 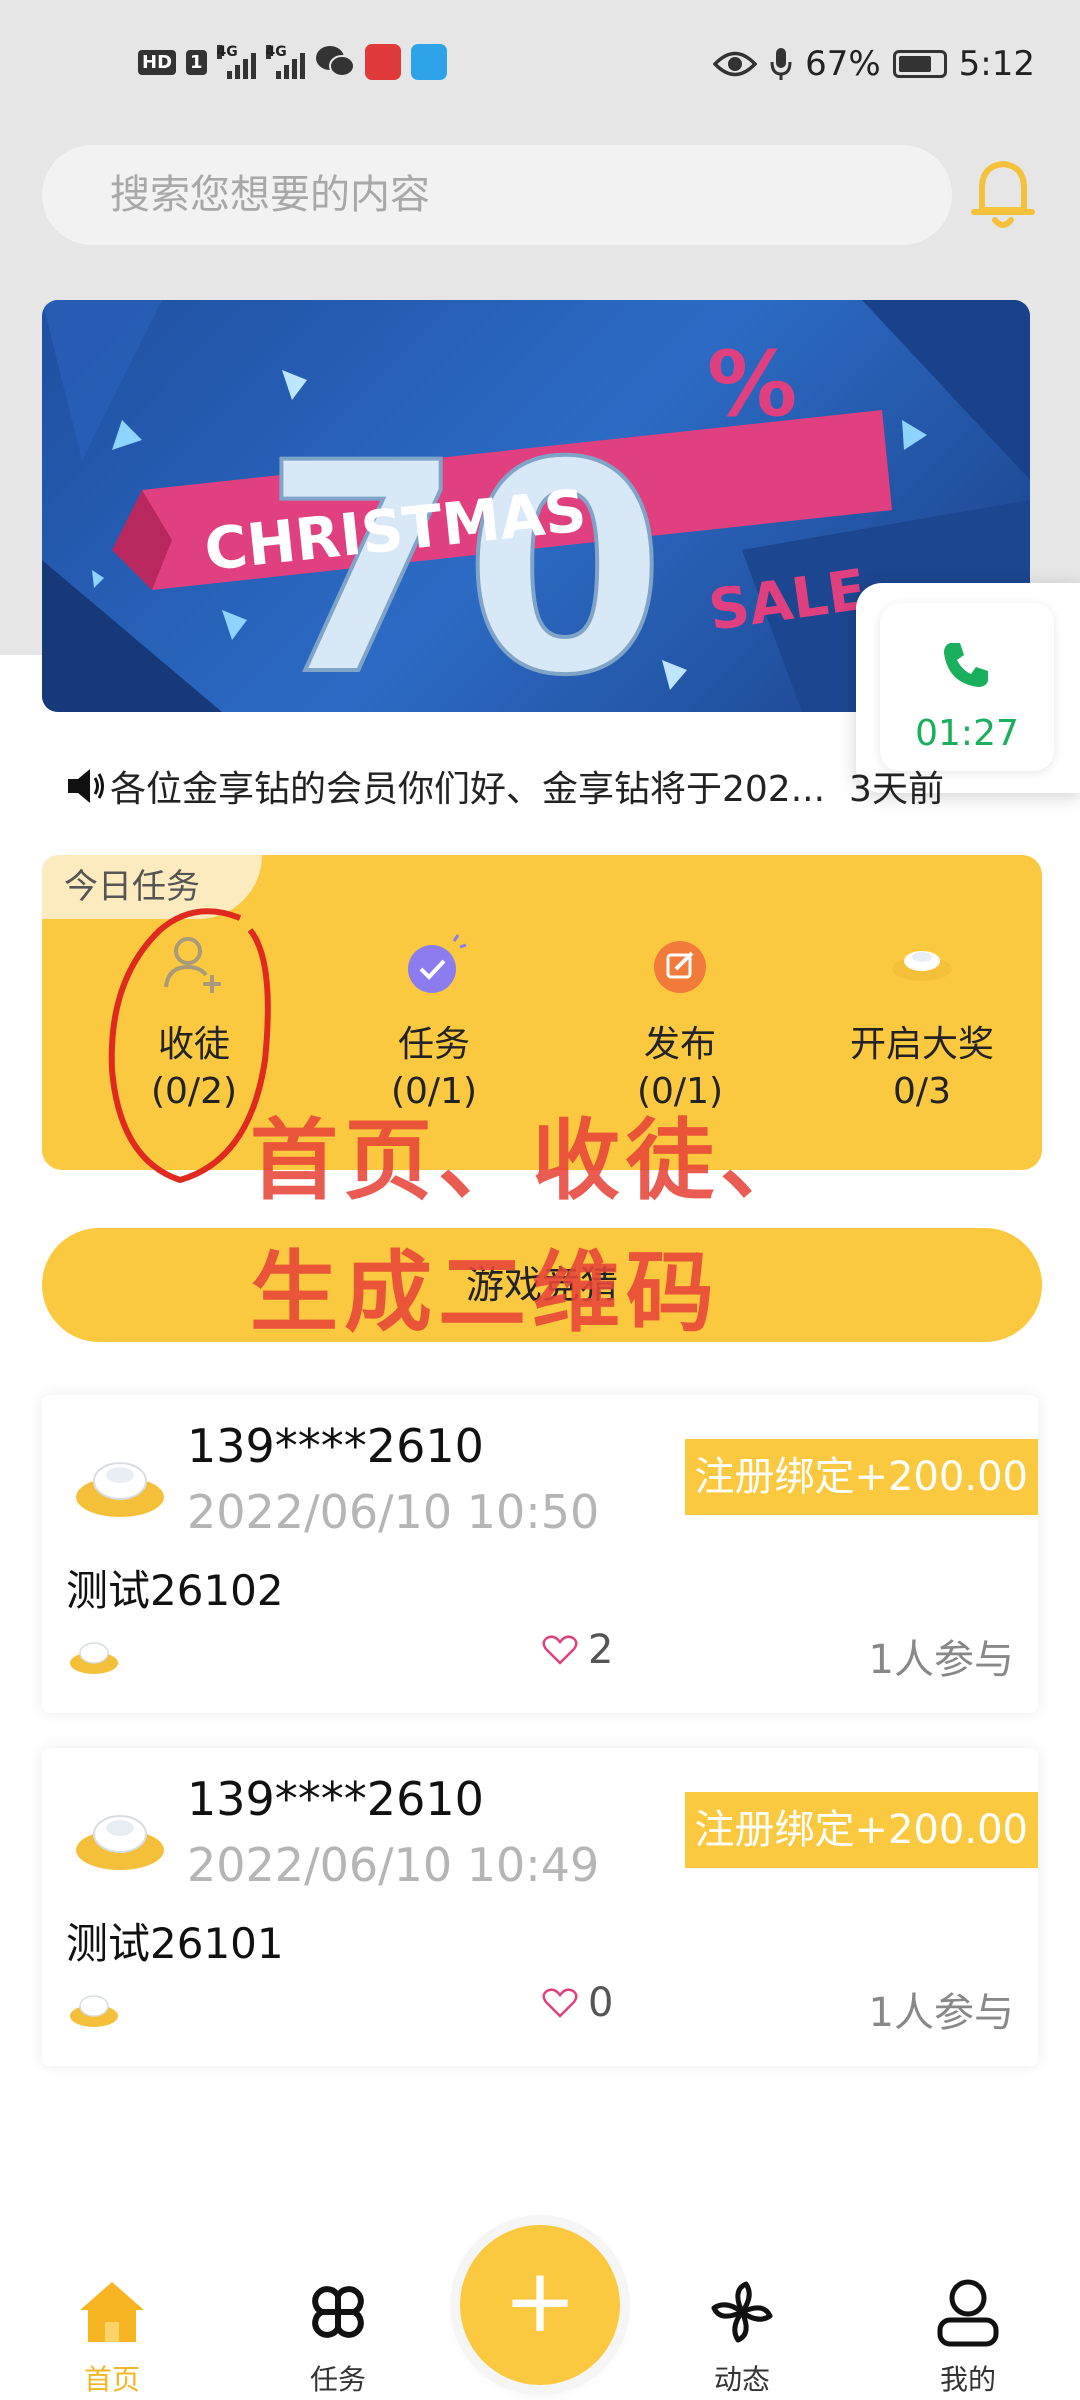 What do you see at coordinates (781, 64) in the screenshot?
I see `mic-icon` at bounding box center [781, 64].